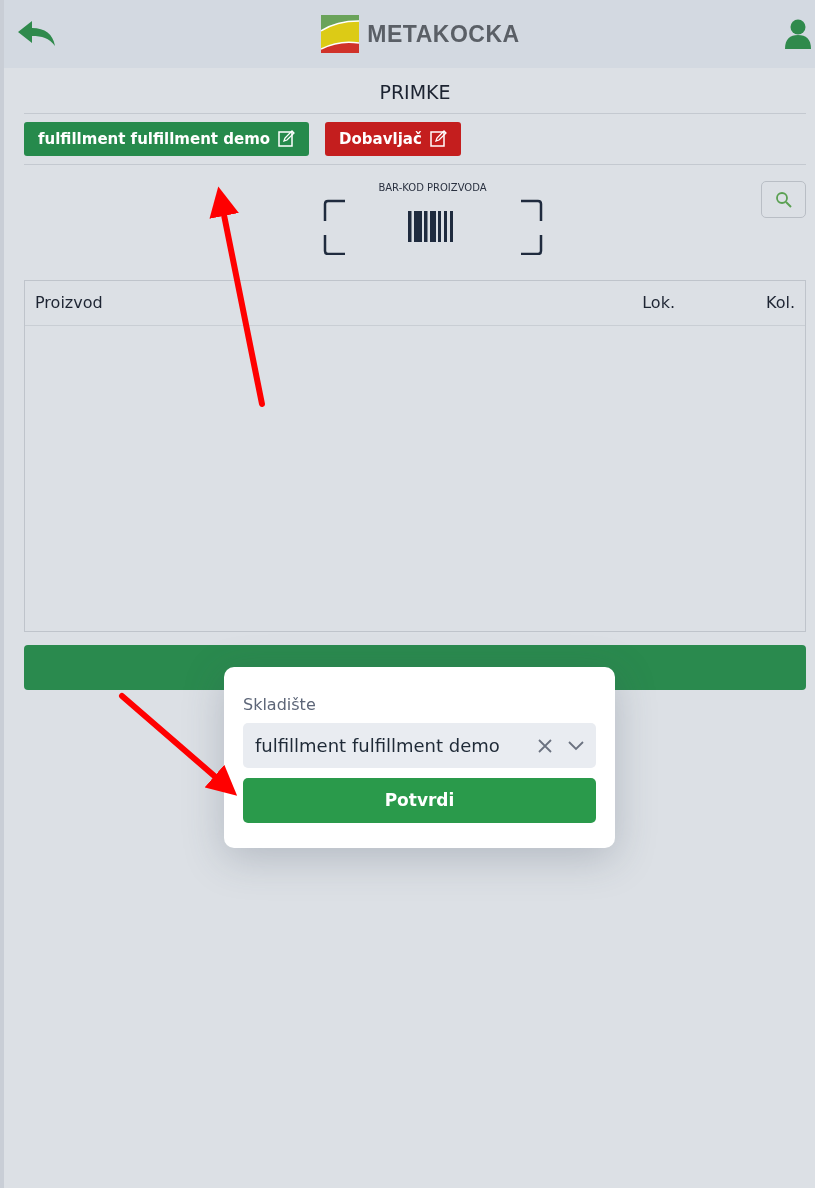 The image size is (815, 1188). I want to click on user-icon, so click(798, 34).